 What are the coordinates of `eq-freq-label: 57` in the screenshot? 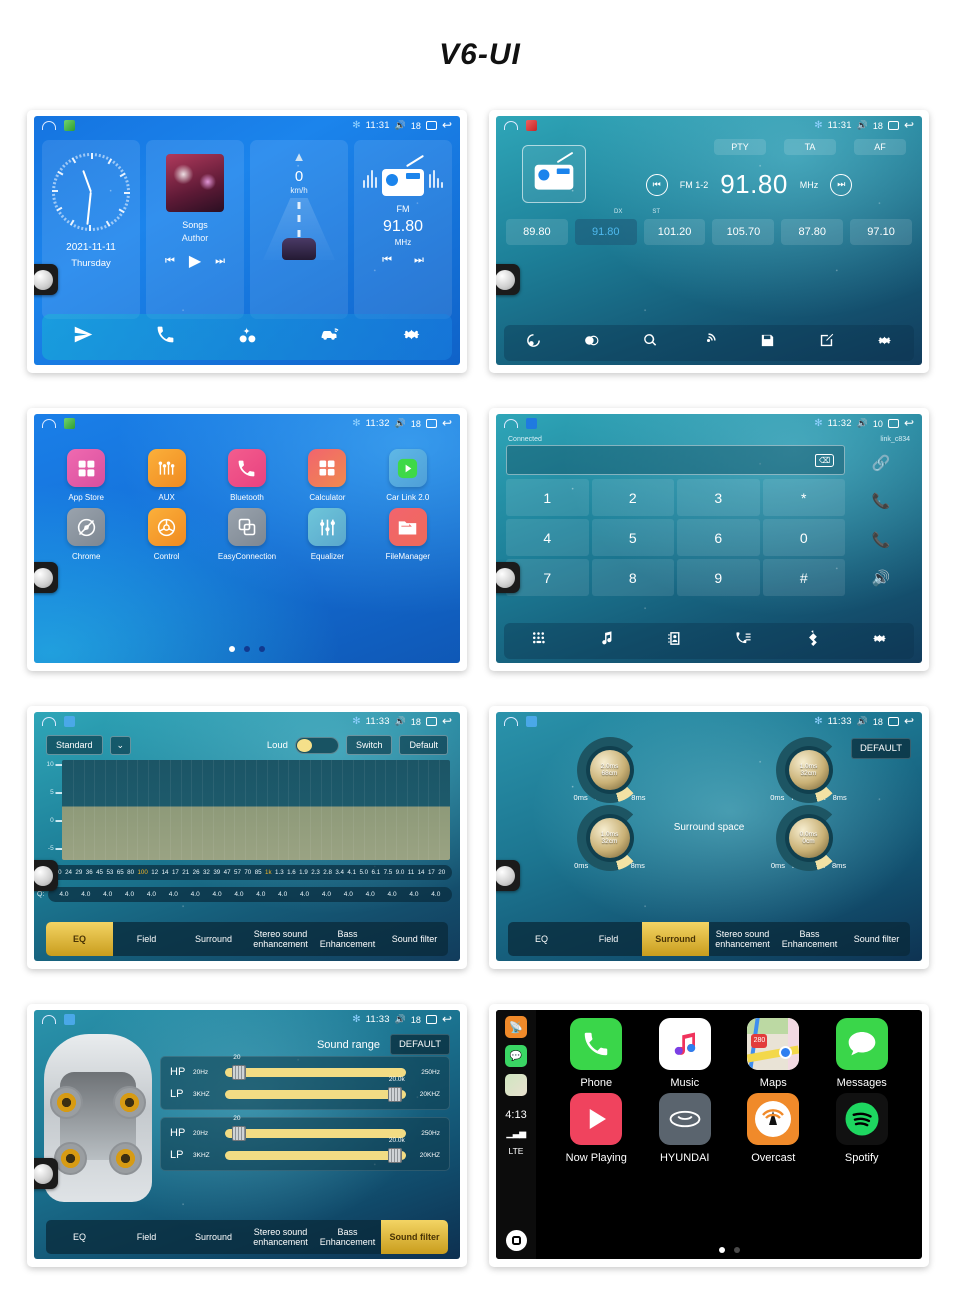 It's located at (237, 872).